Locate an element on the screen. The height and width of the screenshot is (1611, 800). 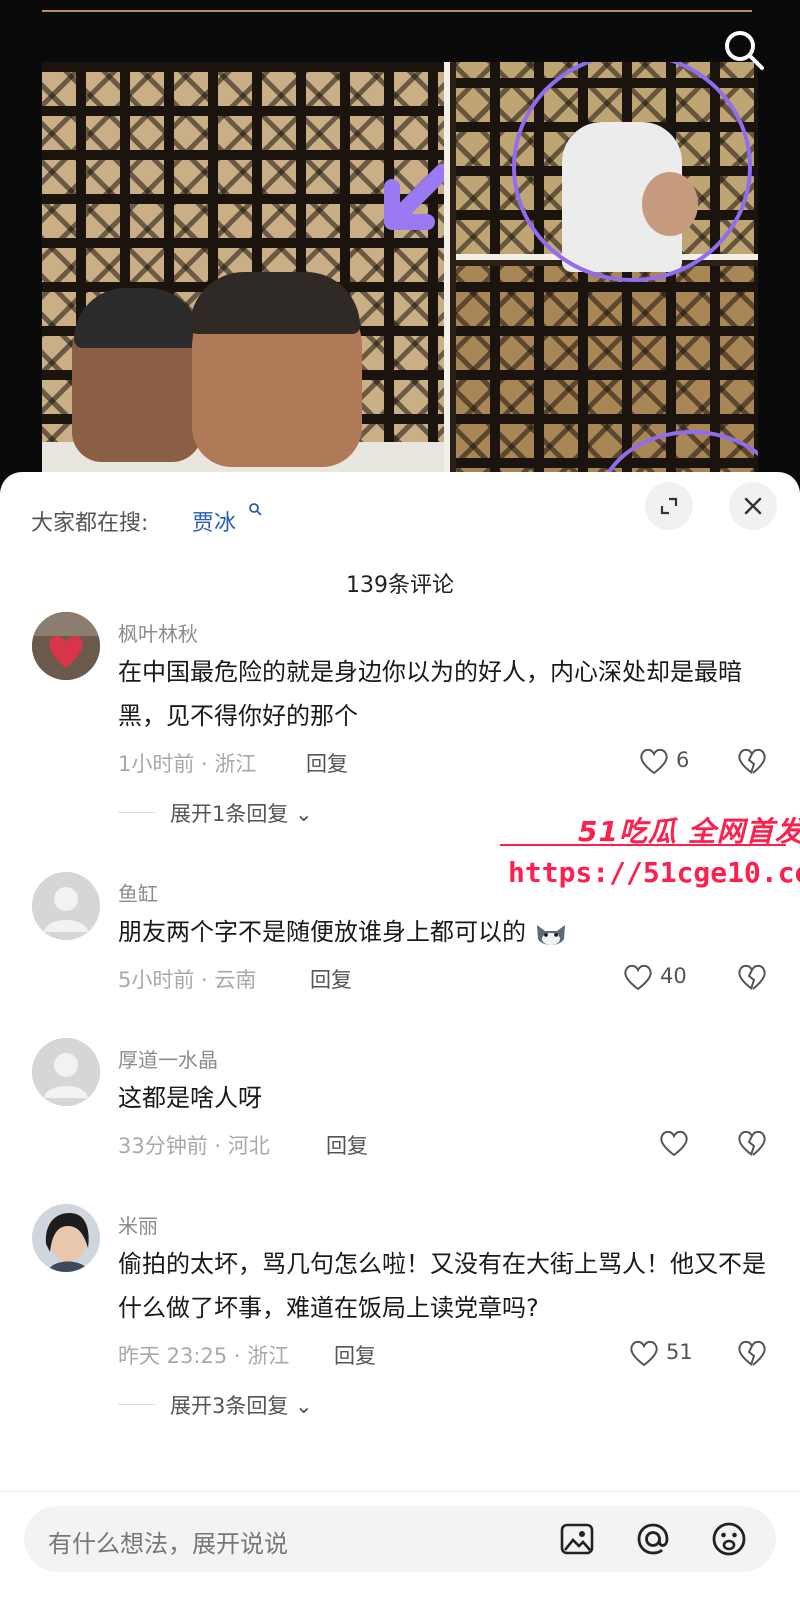
username: 鱼缸 is located at coordinates (138, 892).